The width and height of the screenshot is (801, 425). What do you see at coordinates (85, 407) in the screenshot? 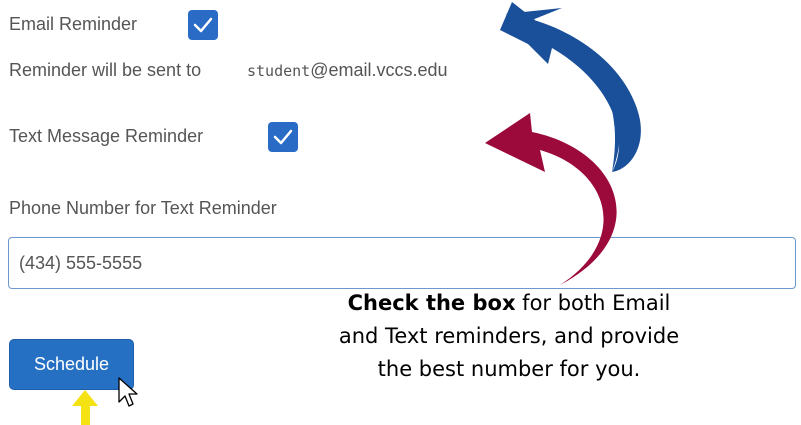
I see `yellow-up-arrow-icon` at bounding box center [85, 407].